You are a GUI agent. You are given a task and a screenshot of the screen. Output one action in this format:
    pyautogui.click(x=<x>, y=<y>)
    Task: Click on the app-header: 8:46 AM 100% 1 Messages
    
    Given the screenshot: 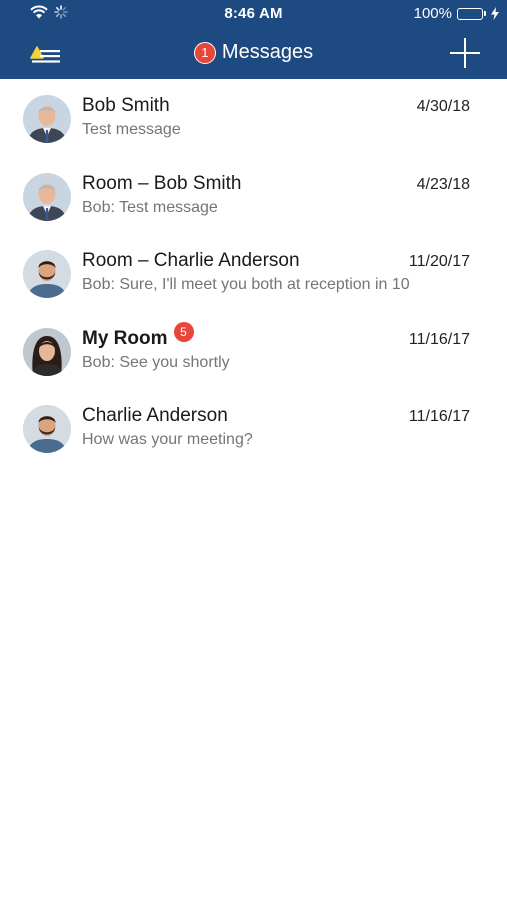 What is the action you would take?
    pyautogui.click(x=253, y=39)
    